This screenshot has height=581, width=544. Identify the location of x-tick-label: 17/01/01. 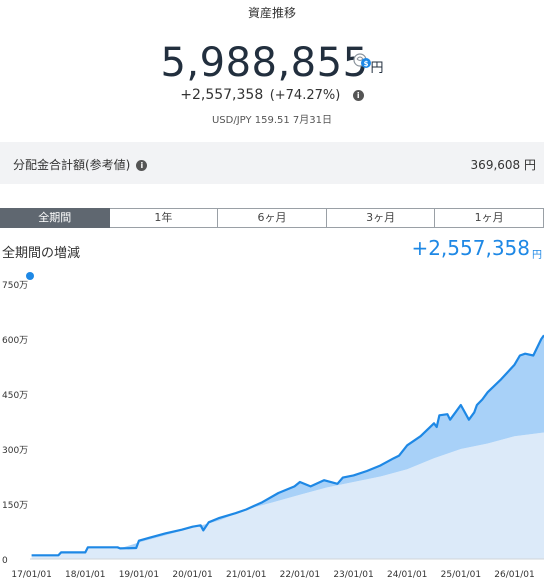
(31, 575).